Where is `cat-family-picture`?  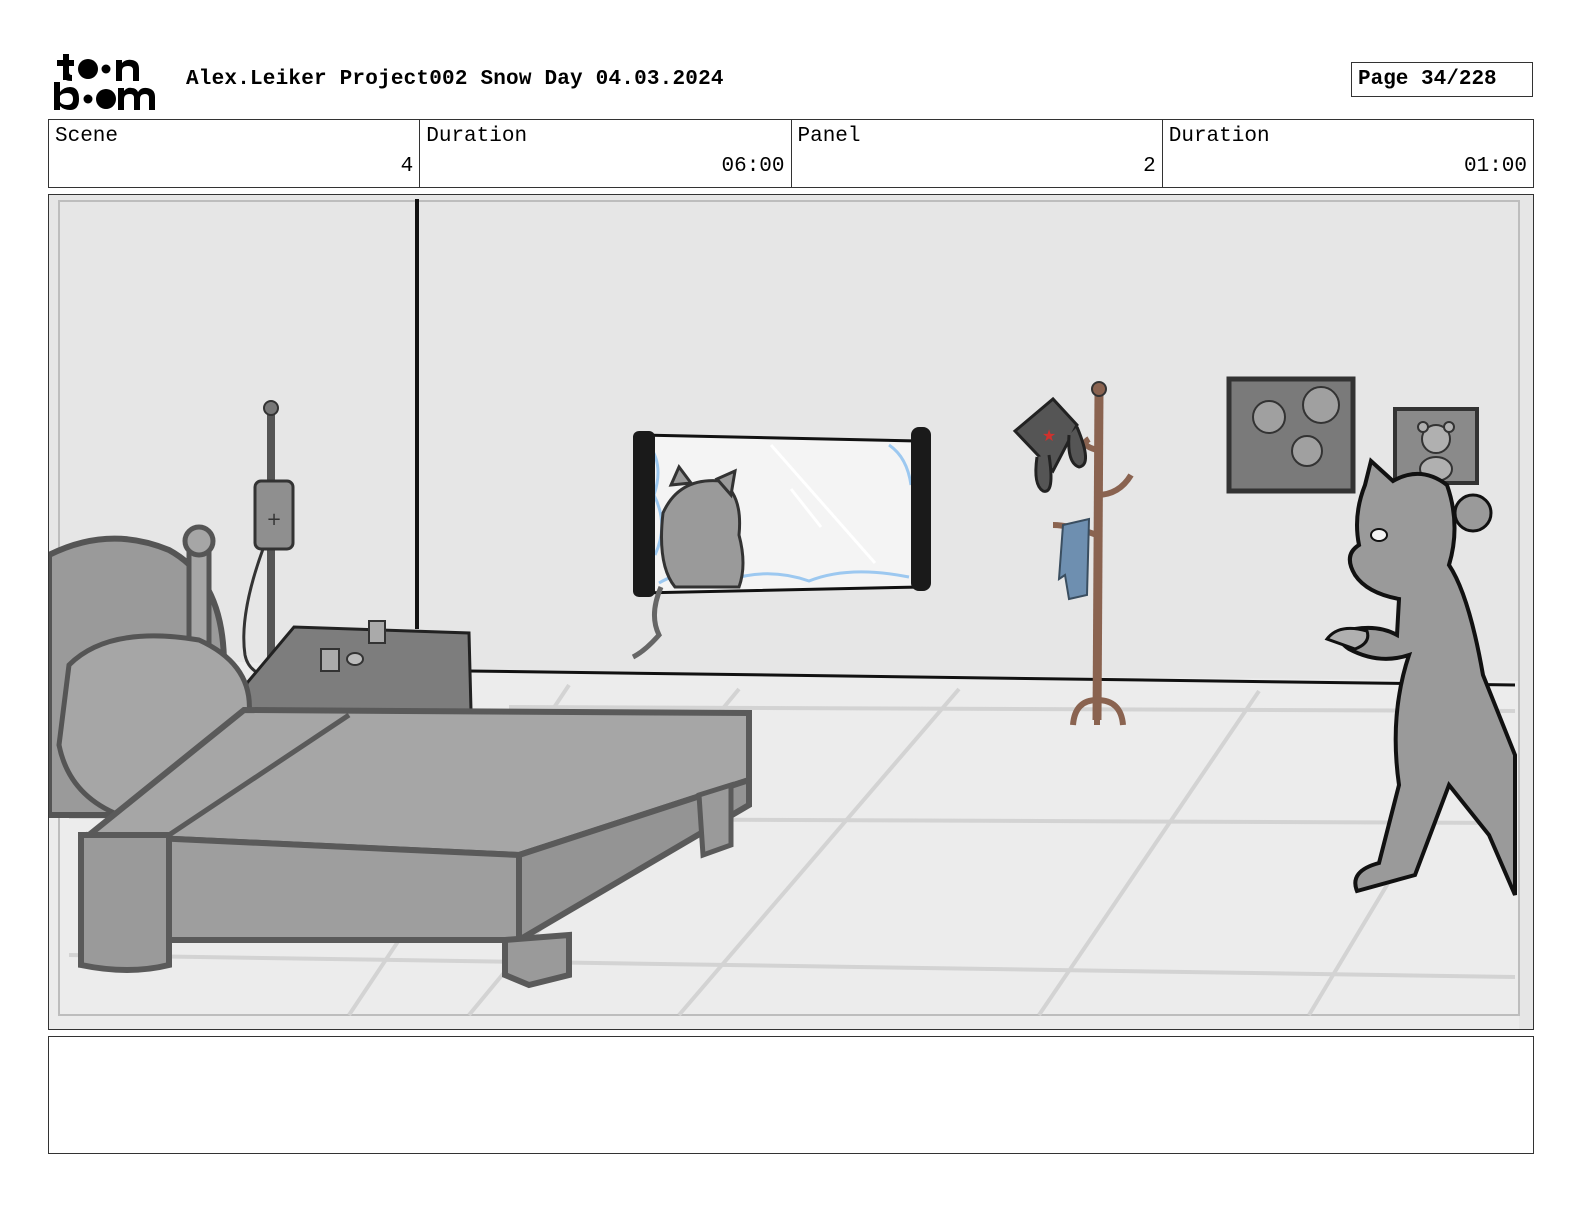 cat-family-picture is located at coordinates (1291, 435).